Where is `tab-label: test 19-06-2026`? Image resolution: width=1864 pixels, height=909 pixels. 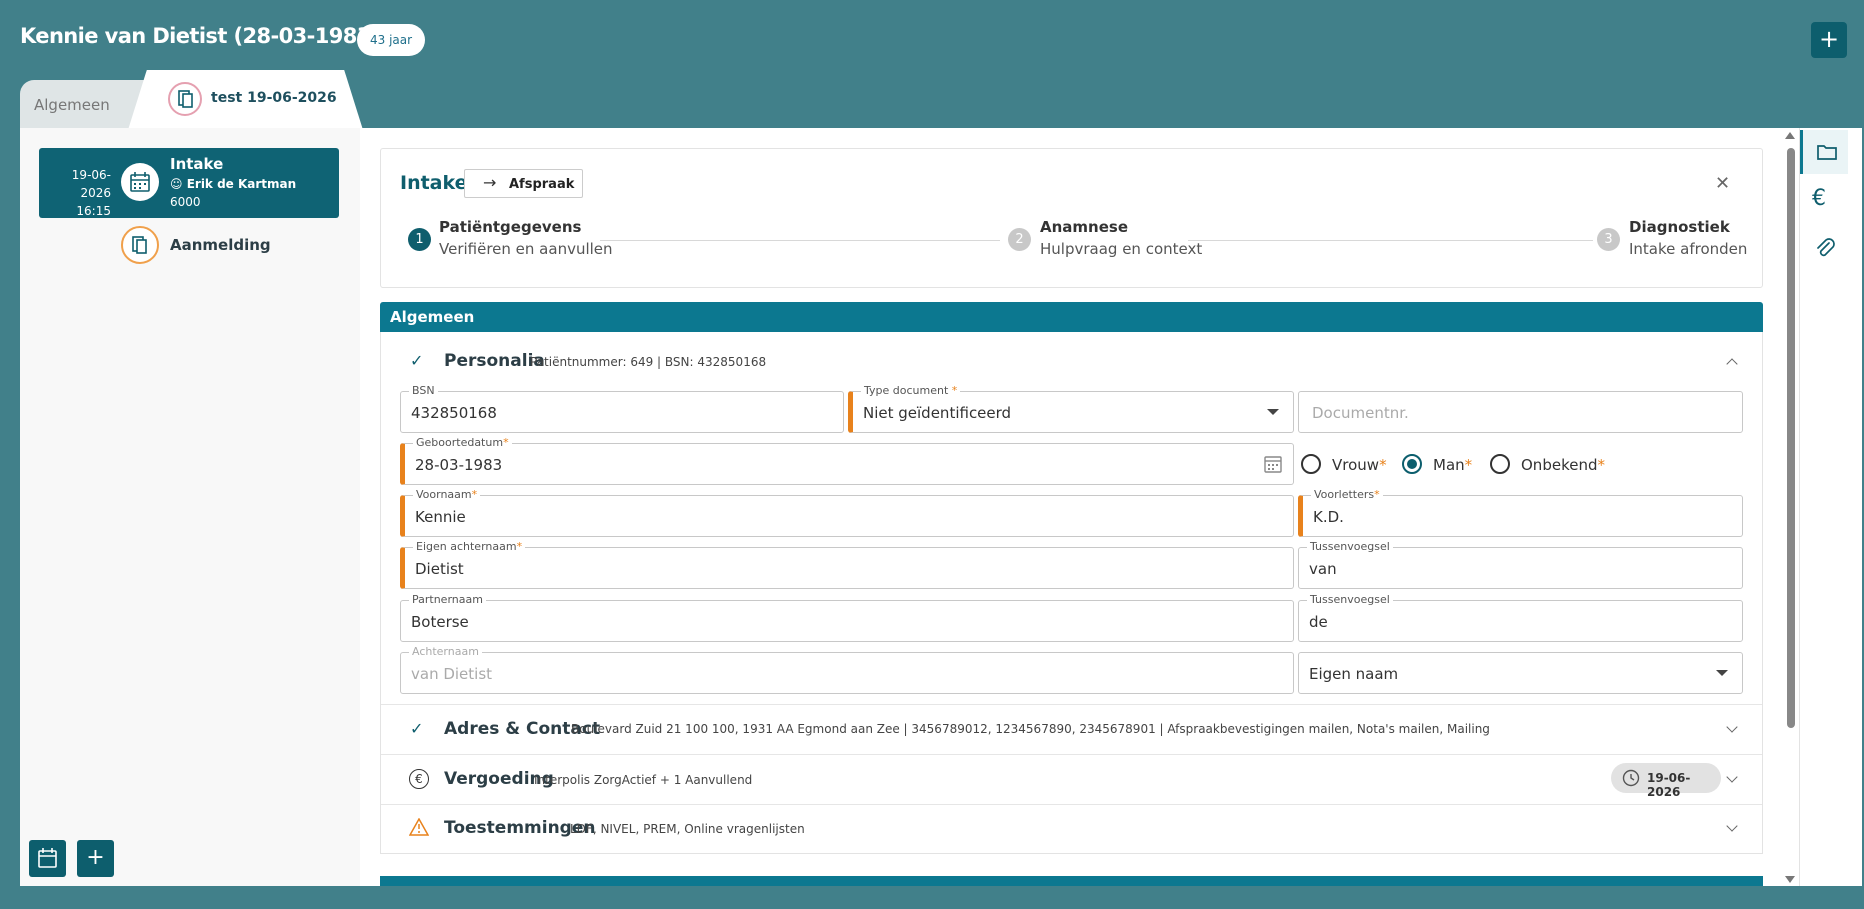 tab-label: test 19-06-2026 is located at coordinates (274, 98).